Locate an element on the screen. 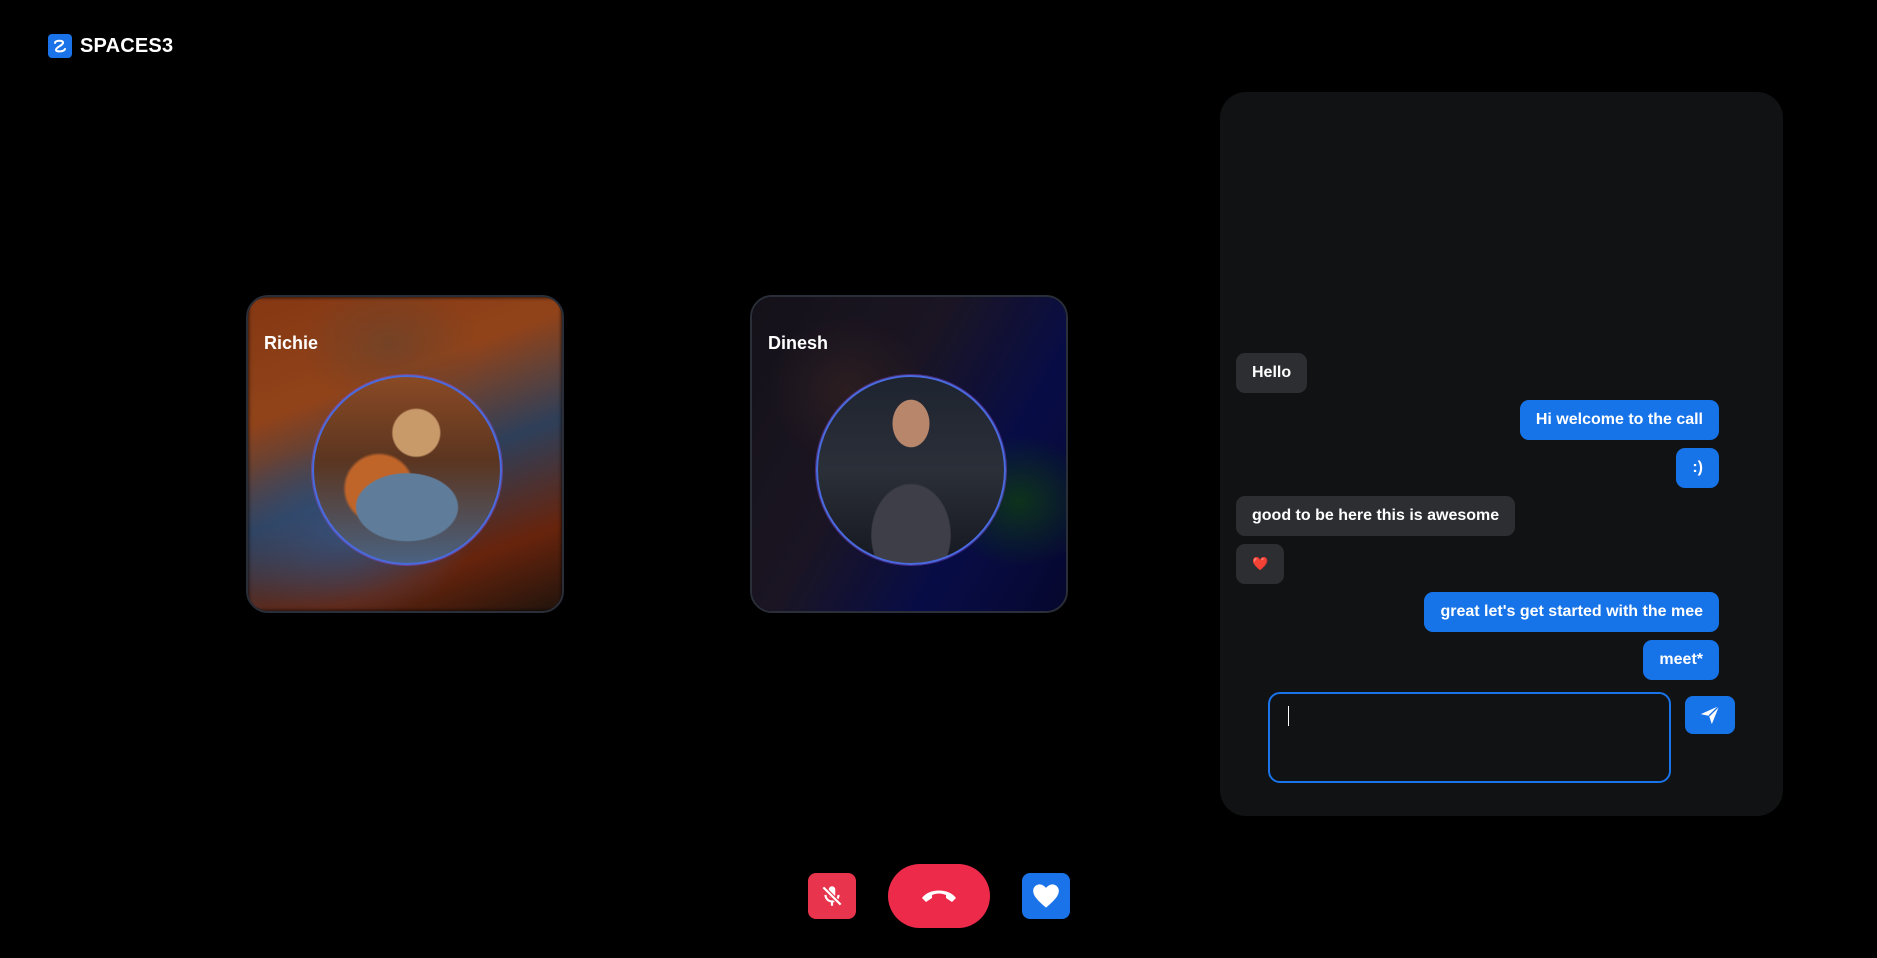 This screenshot has height=958, width=1877. mute-button is located at coordinates (832, 896).